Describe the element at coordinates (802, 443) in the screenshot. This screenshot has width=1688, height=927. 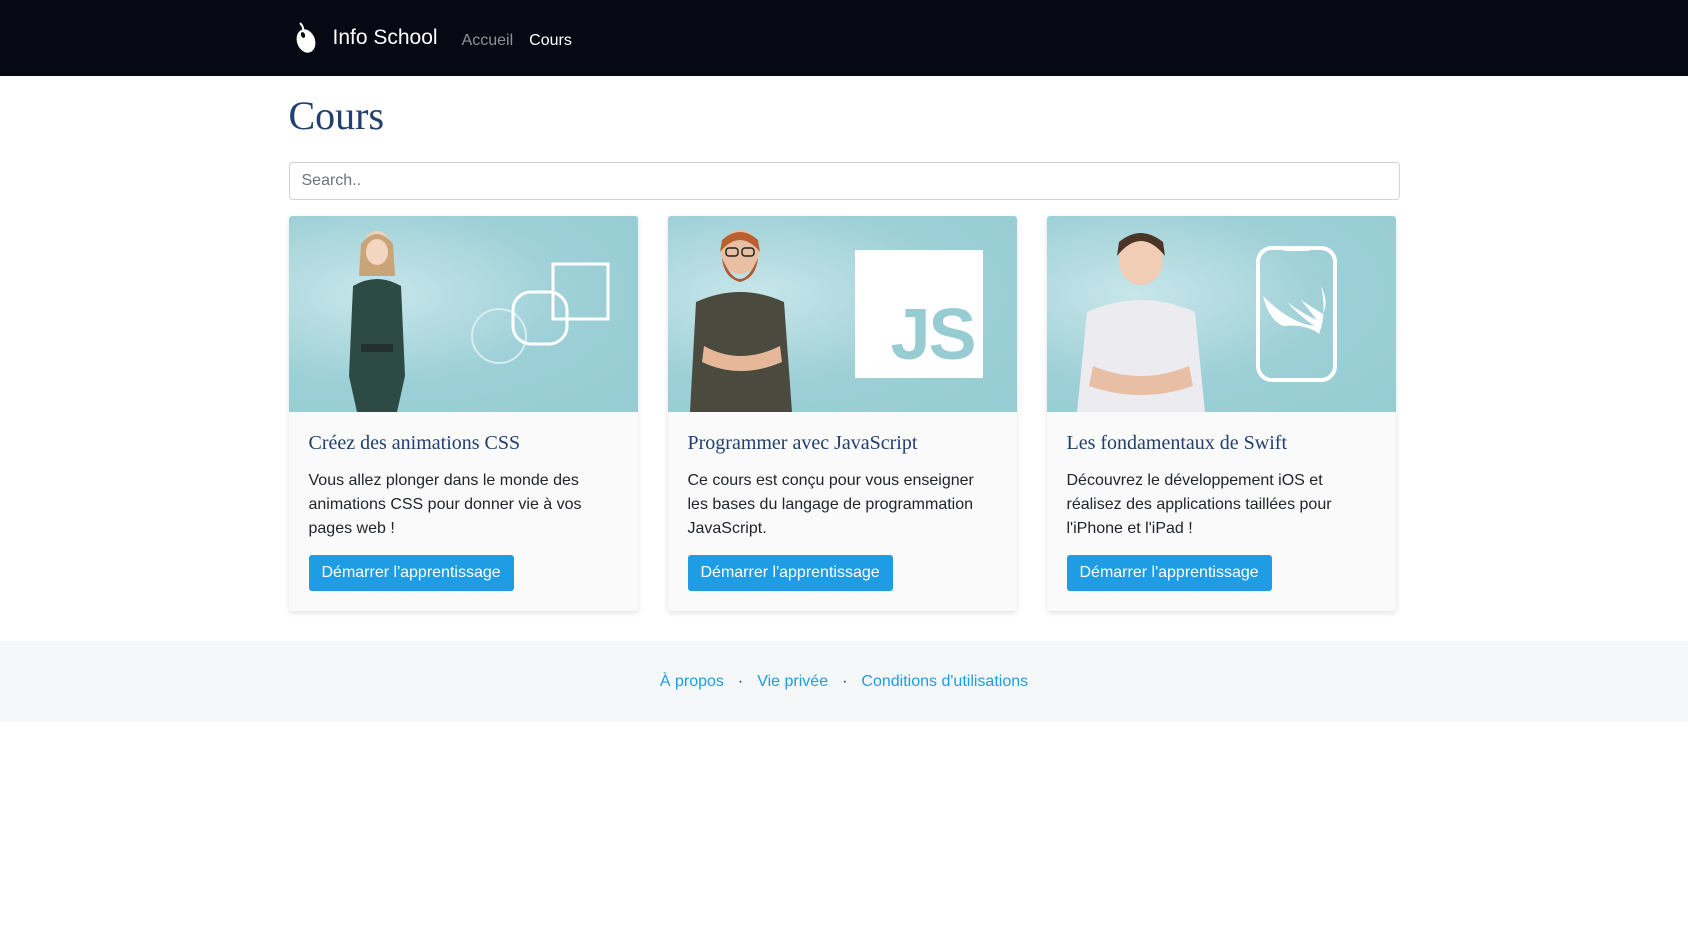
I see `card-title: Programmer avec JavaScript` at that location.